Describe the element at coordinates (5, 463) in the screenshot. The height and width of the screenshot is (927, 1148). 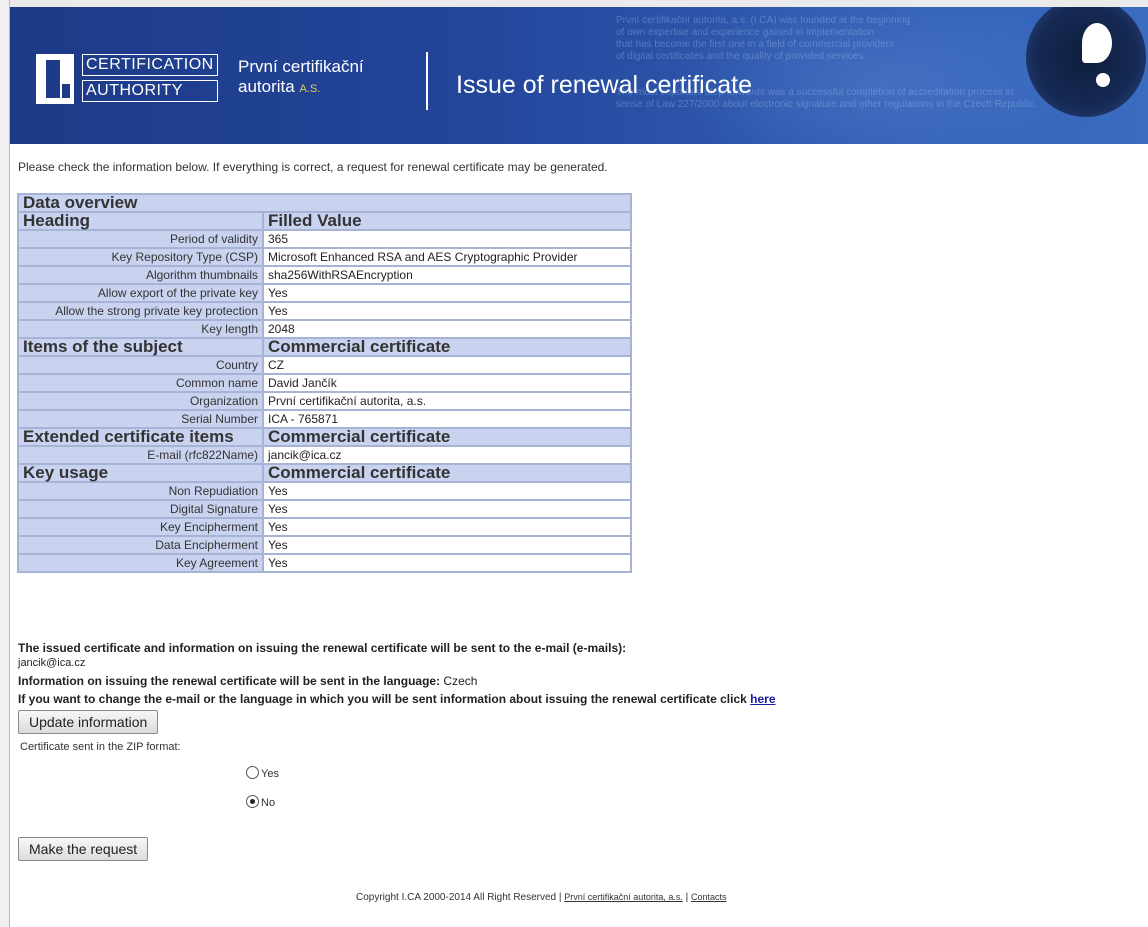
I see `window-left-edge` at that location.